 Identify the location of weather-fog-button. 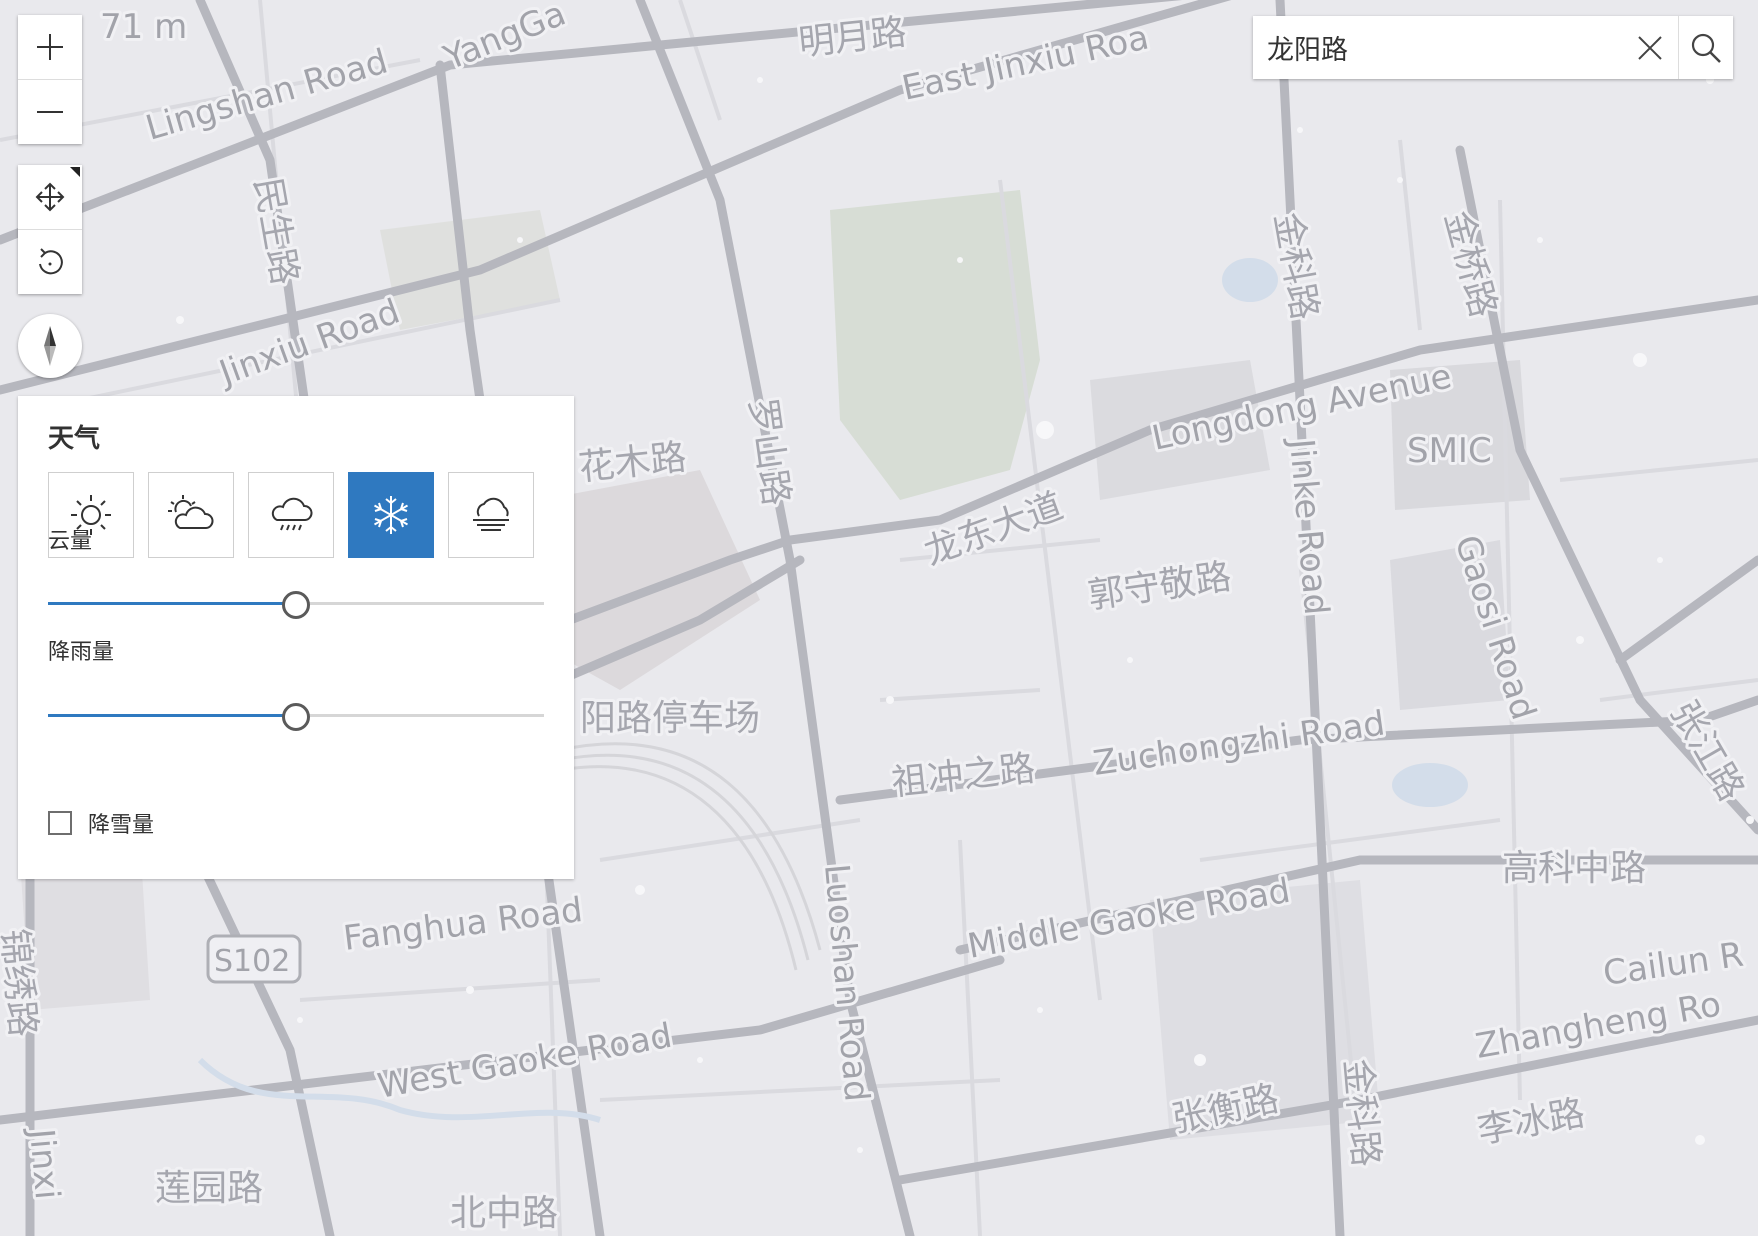
(491, 515).